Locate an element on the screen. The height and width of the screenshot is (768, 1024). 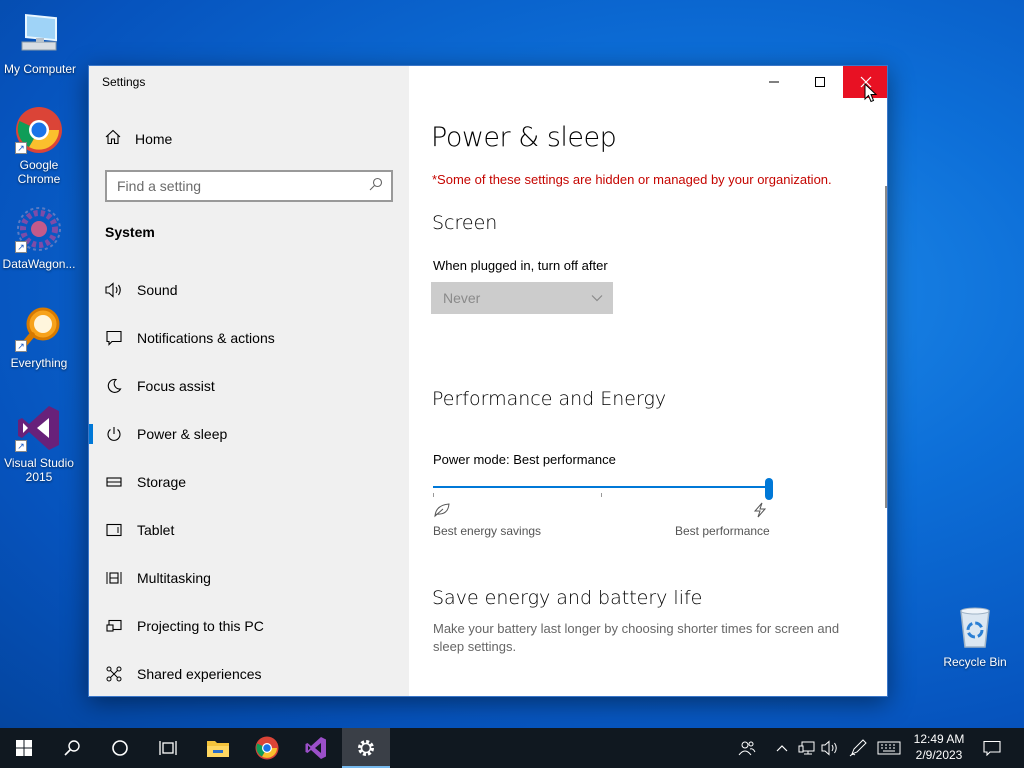
nav-item-label: Shared experiences is located at coordinates (199, 674).